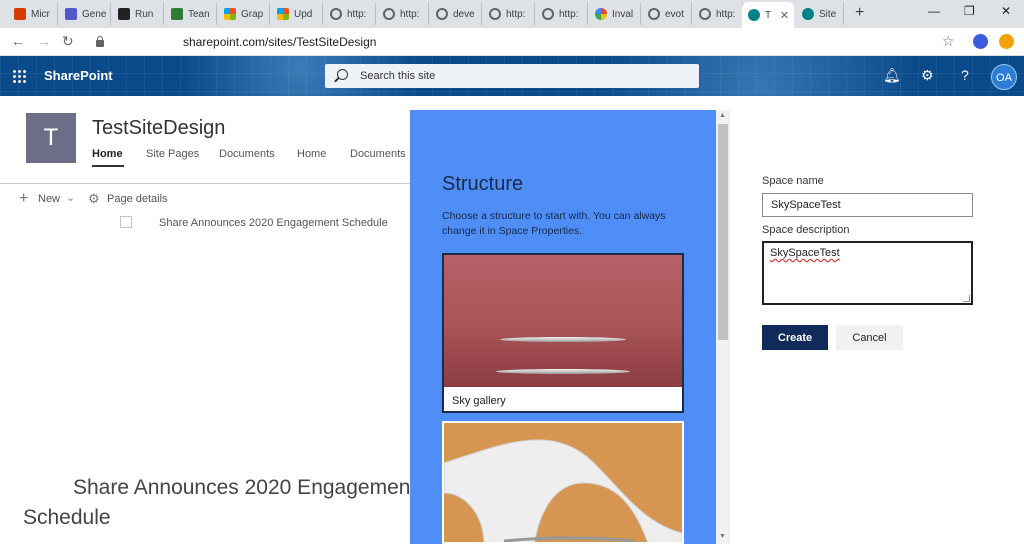  What do you see at coordinates (94, 14) in the screenshot?
I see `tab-label: Gene` at bounding box center [94, 14].